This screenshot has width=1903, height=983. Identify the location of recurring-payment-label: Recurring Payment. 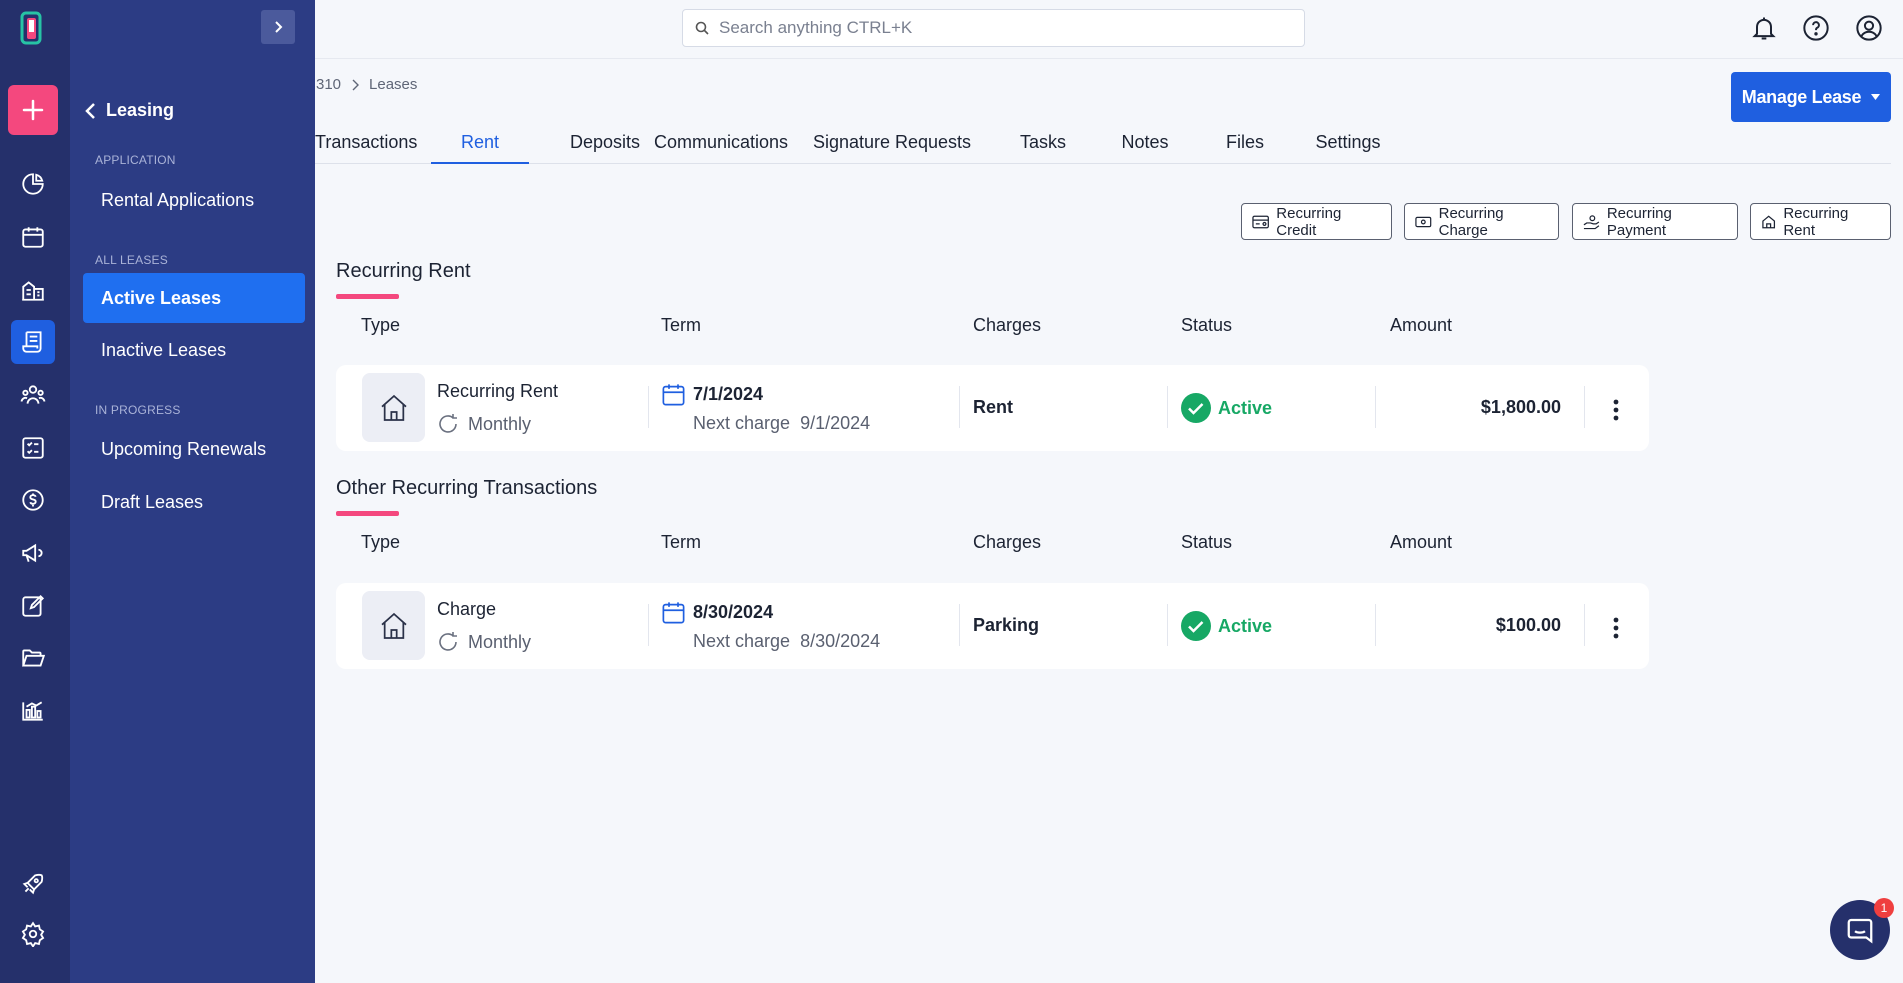
(1639, 221).